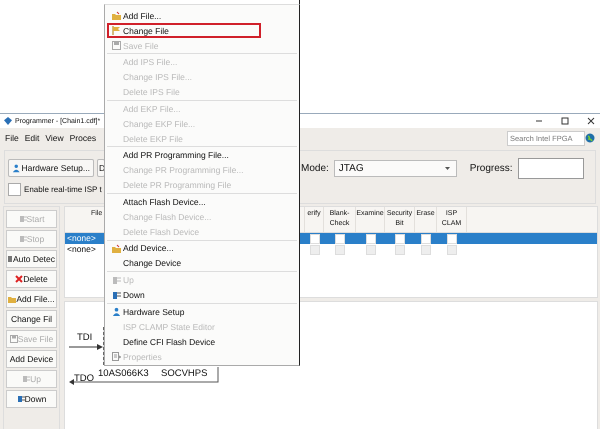 This screenshot has height=429, width=600. Describe the element at coordinates (19, 279) in the screenshot. I see `cross-icon` at that location.